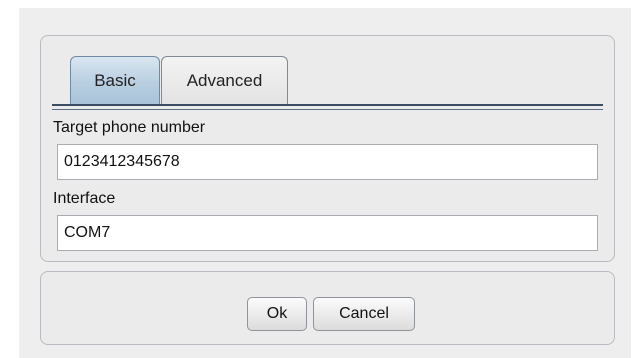 The width and height of the screenshot is (634, 358). I want to click on tab-advanced-label: Advanced, so click(224, 80).